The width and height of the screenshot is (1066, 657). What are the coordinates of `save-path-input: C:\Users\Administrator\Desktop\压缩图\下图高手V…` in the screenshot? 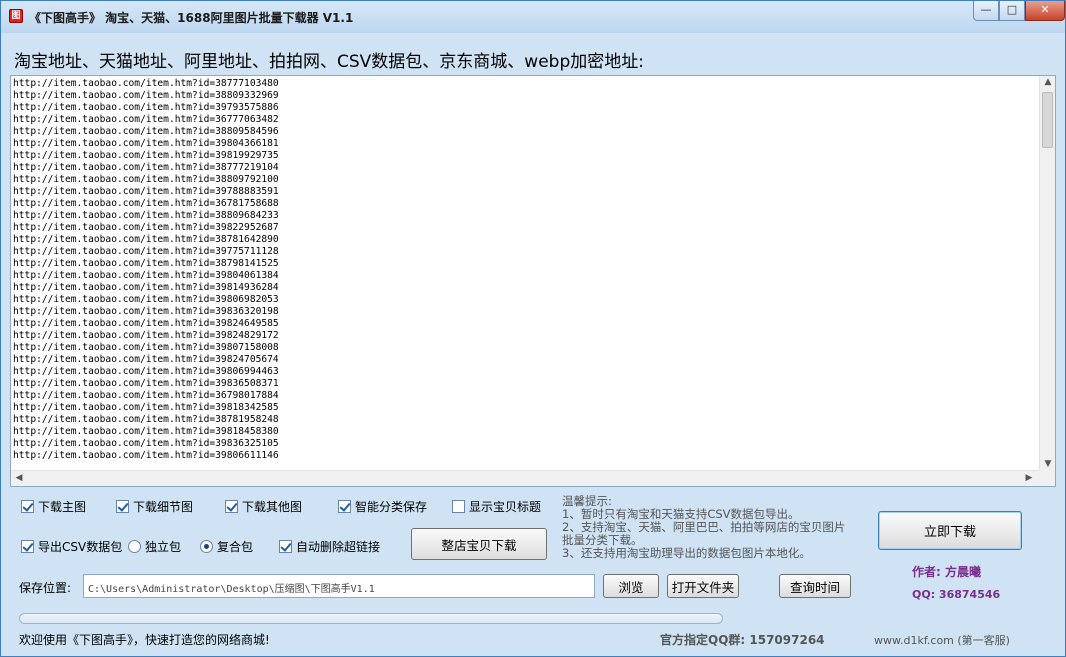 It's located at (339, 586).